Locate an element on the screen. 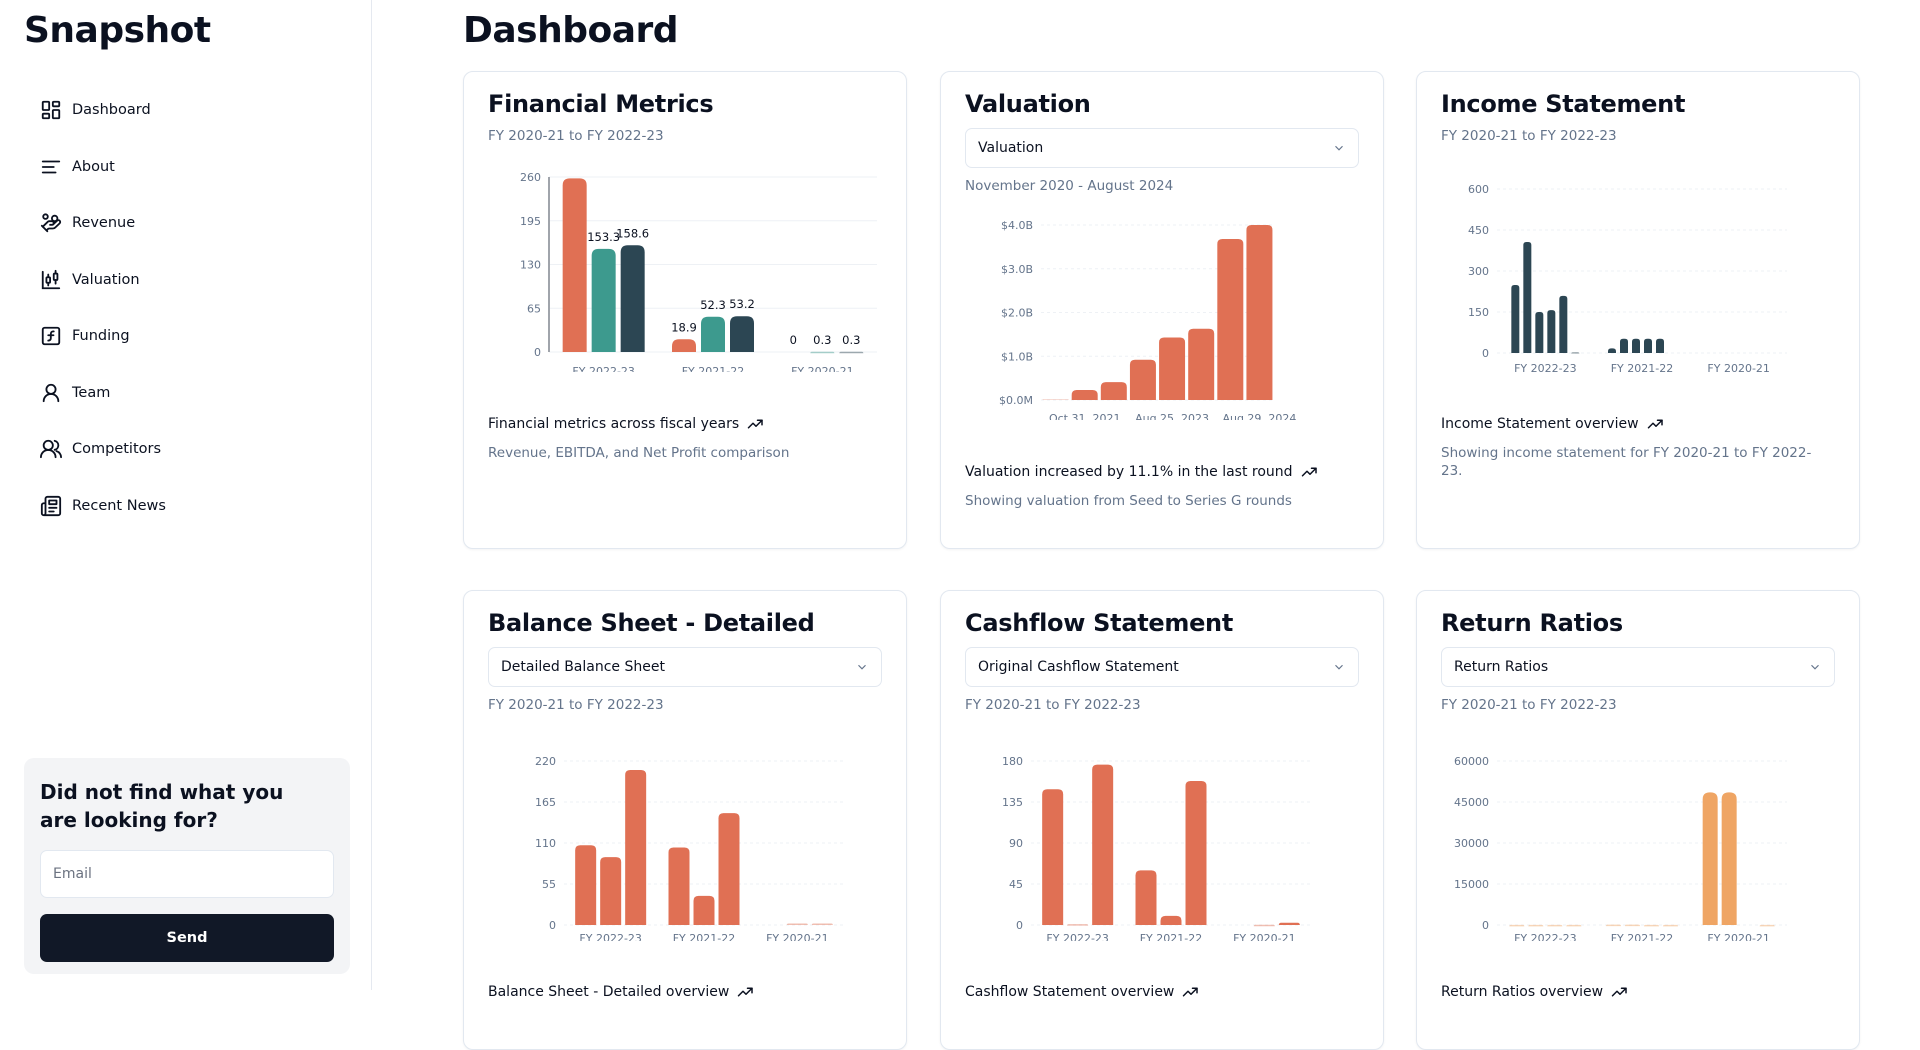 The width and height of the screenshot is (1920, 1050). cashflow-select: Original Cashflow Statement is located at coordinates (1162, 667).